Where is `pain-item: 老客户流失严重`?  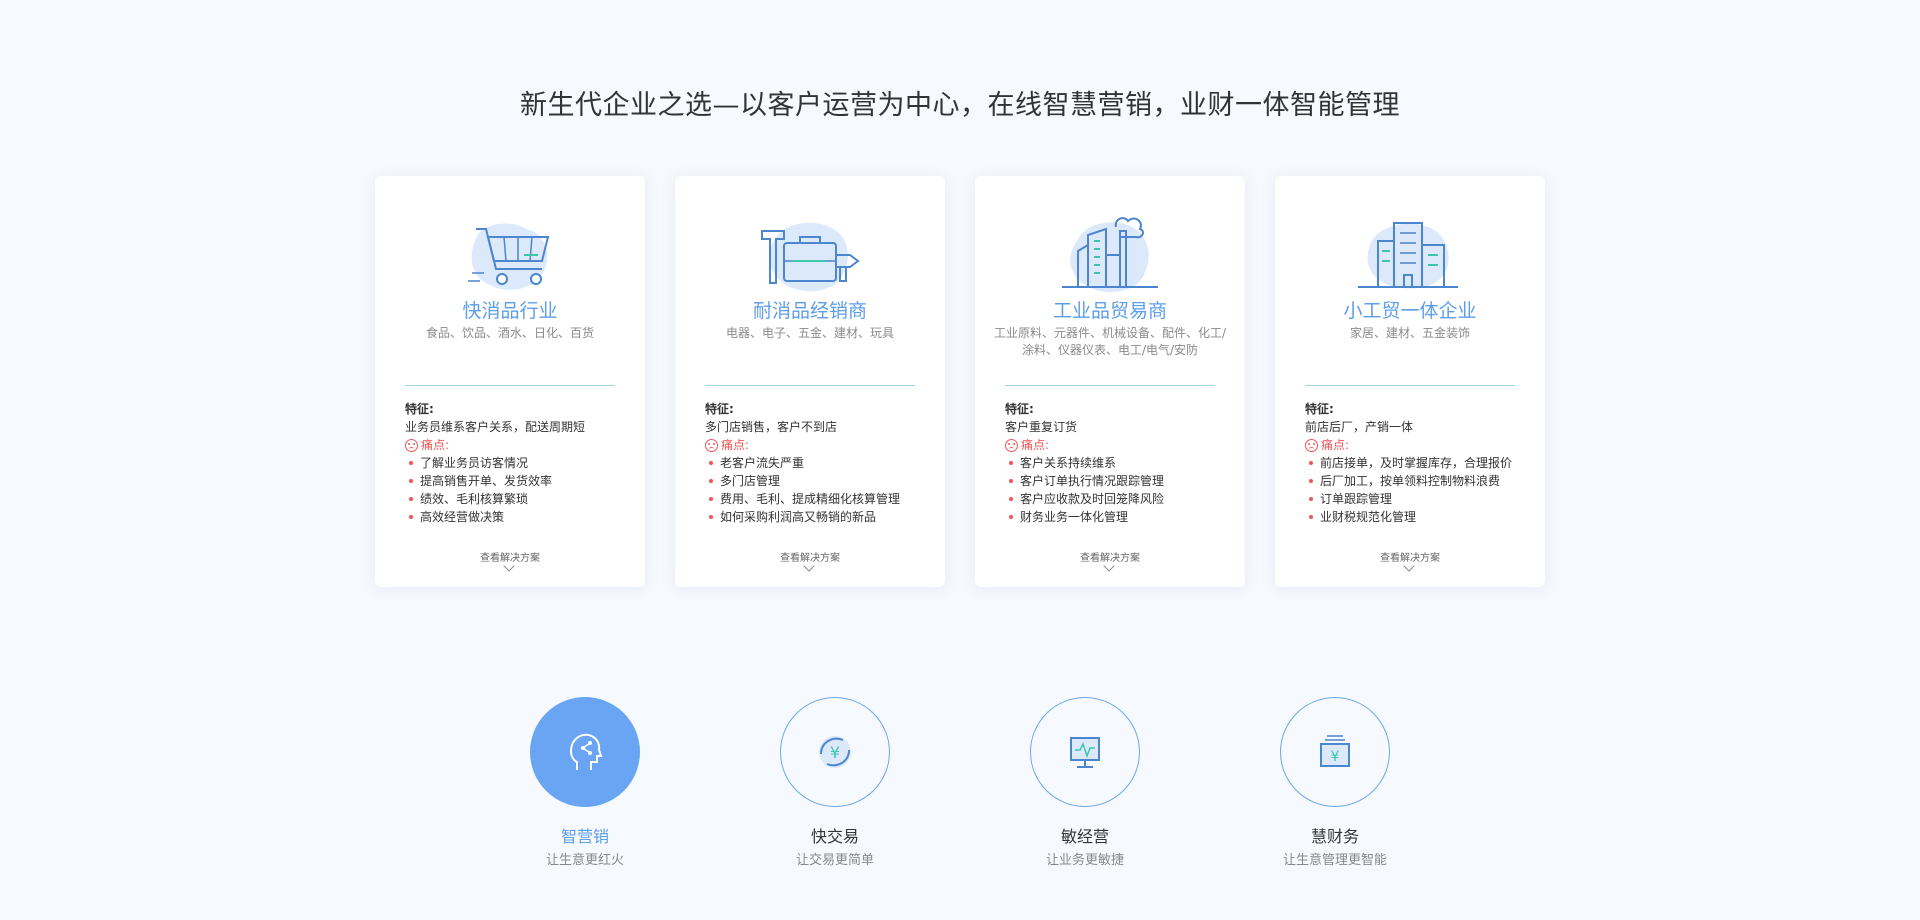 pain-item: 老客户流失严重 is located at coordinates (820, 463).